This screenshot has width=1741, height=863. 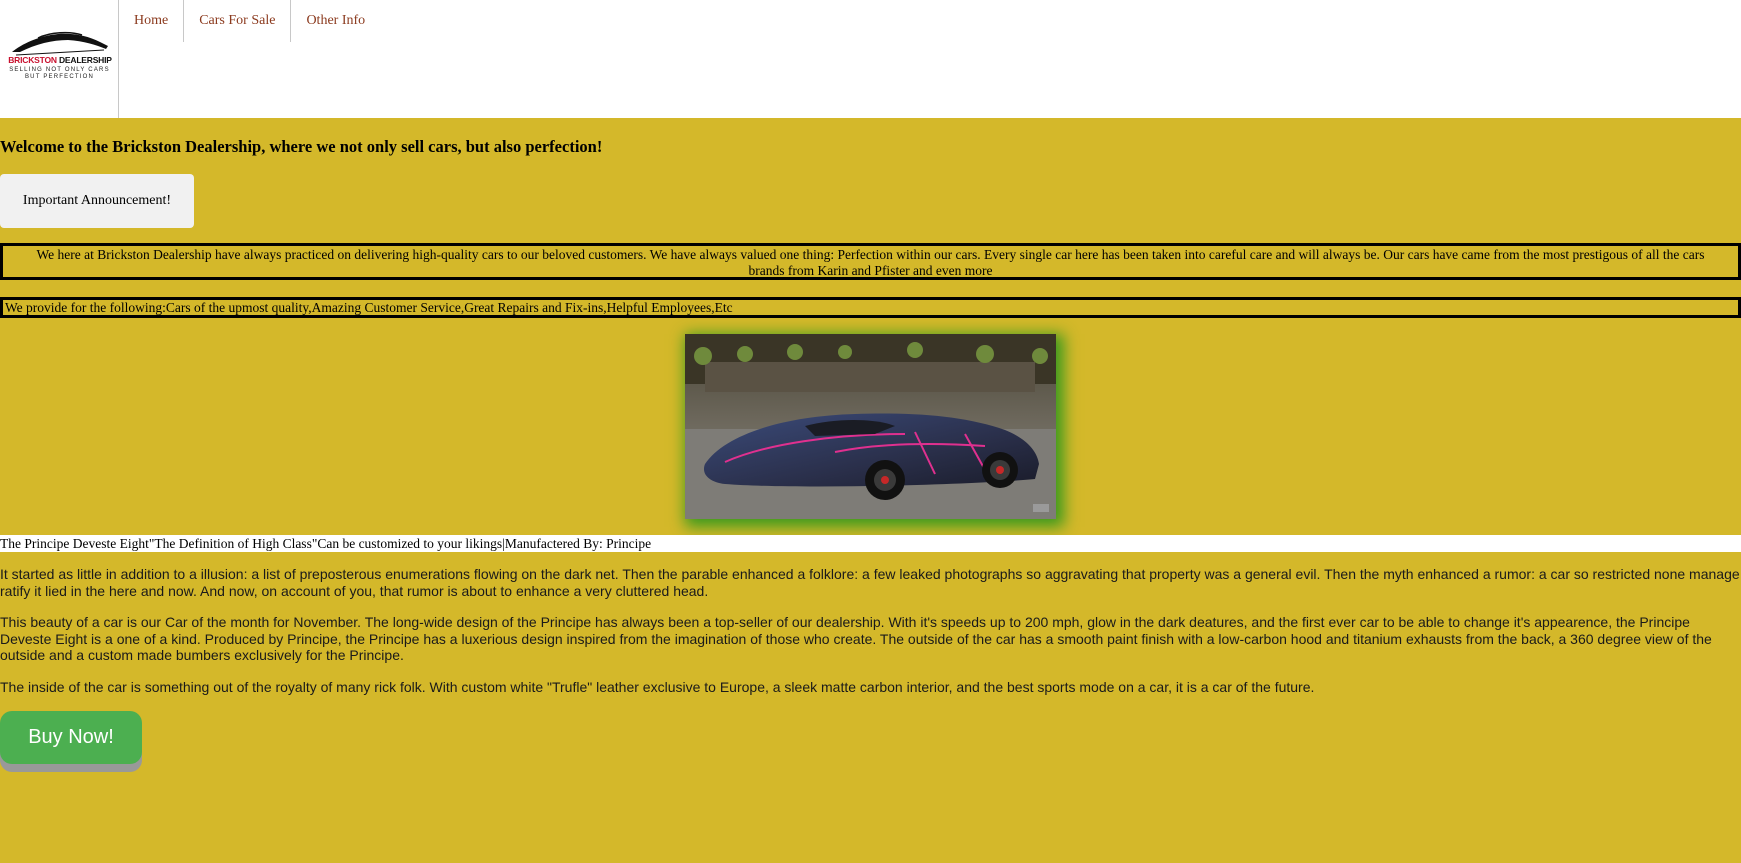 I want to click on car-photo, so click(x=870, y=426).